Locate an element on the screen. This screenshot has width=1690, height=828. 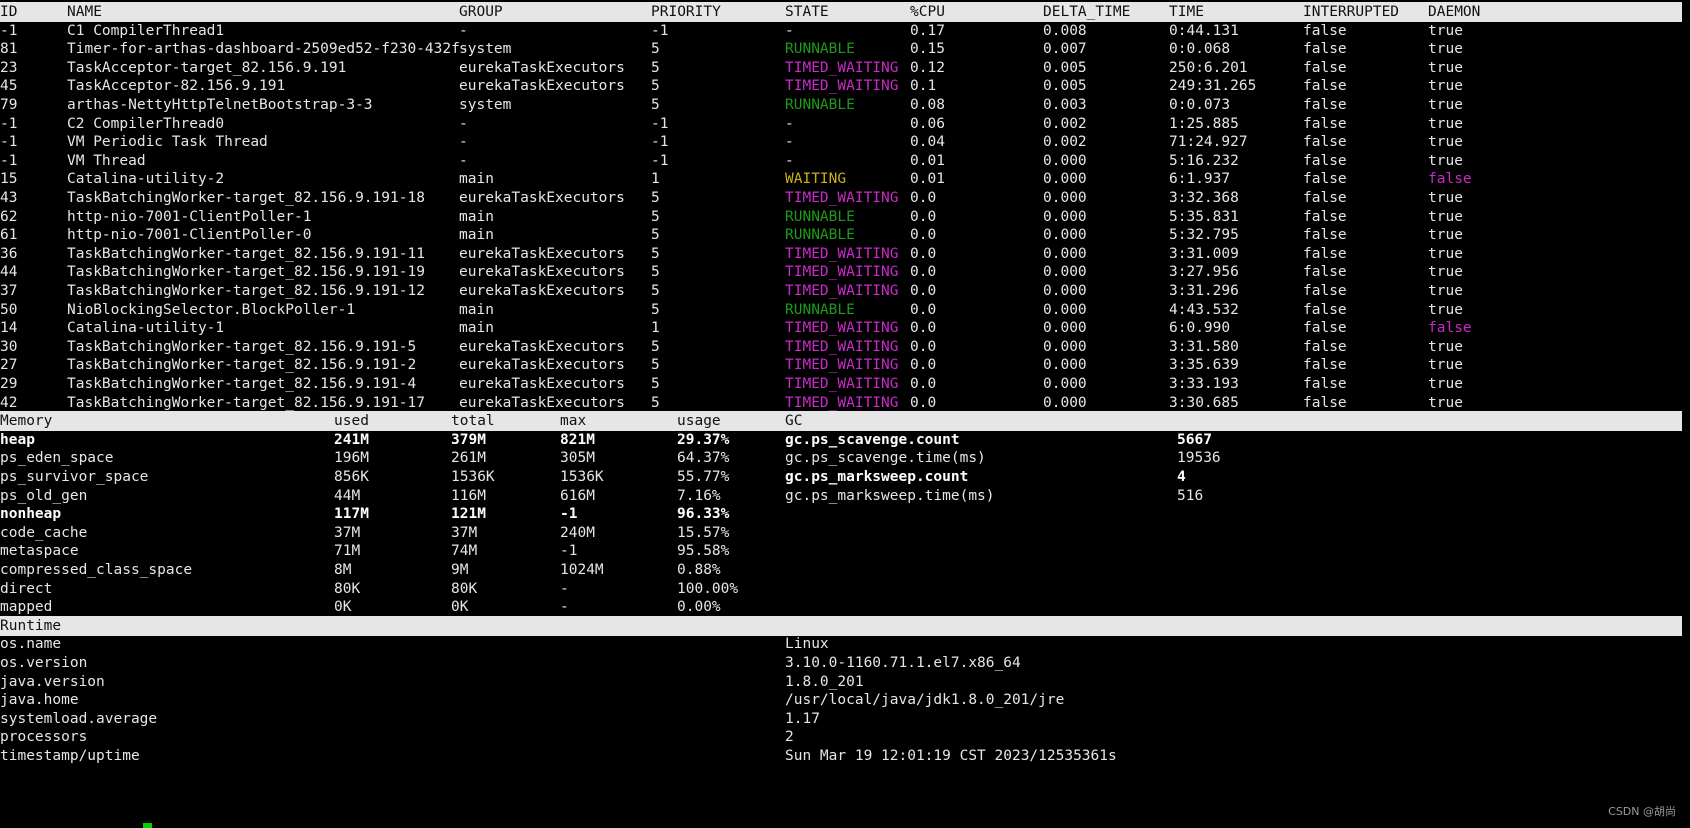
thread-name: TaskBatchingWorker-target_82.156.9.191-4 is located at coordinates (242, 384).